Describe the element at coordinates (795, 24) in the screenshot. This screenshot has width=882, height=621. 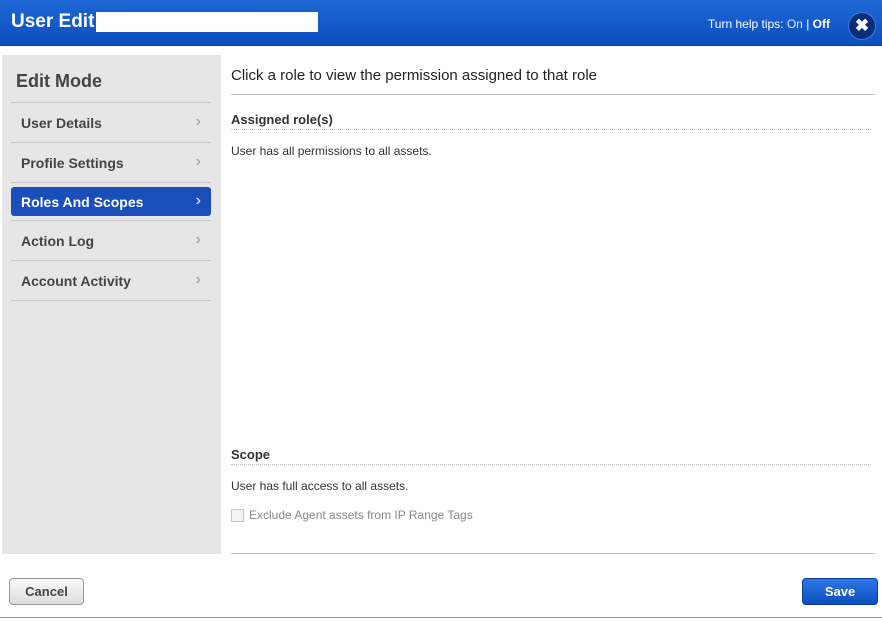
I see `help-tips-on-link: On` at that location.